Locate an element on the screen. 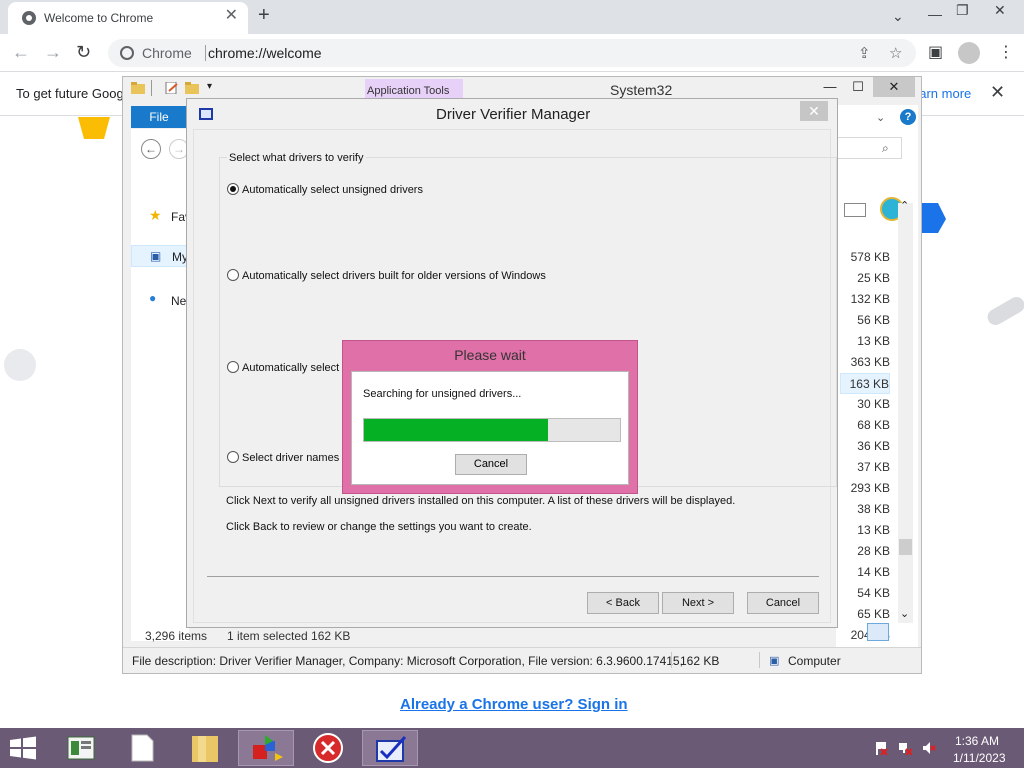 Image resolution: width=1024 pixels, height=768 pixels. size-cell: 293 KB is located at coordinates (865, 488).